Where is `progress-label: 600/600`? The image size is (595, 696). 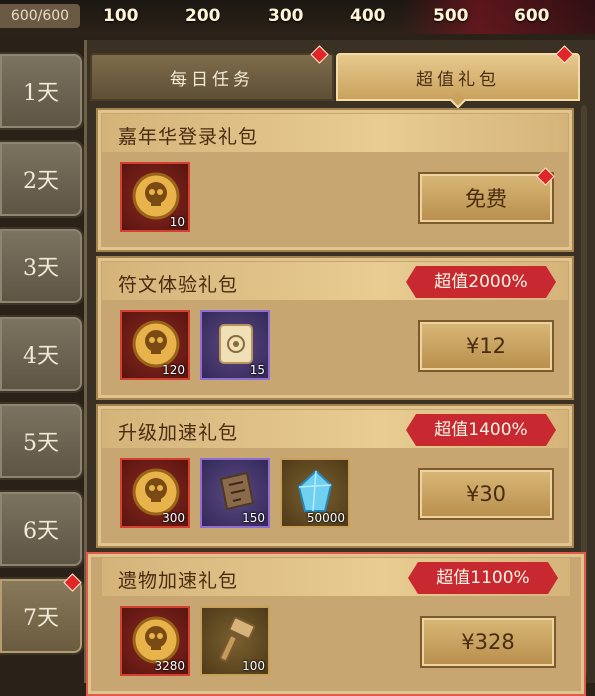 progress-label: 600/600 is located at coordinates (40, 16).